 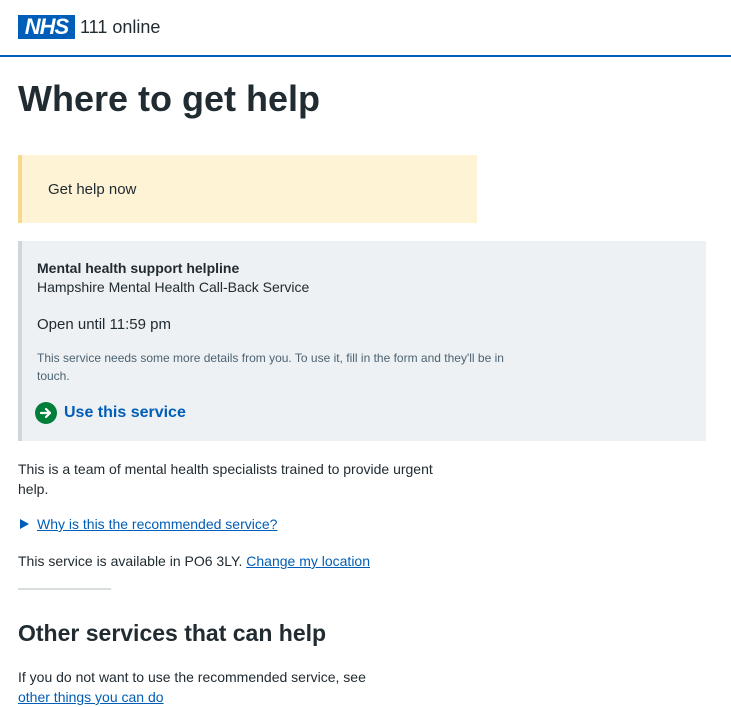 I want to click on site-header: NHS 111 online, so click(x=365, y=28).